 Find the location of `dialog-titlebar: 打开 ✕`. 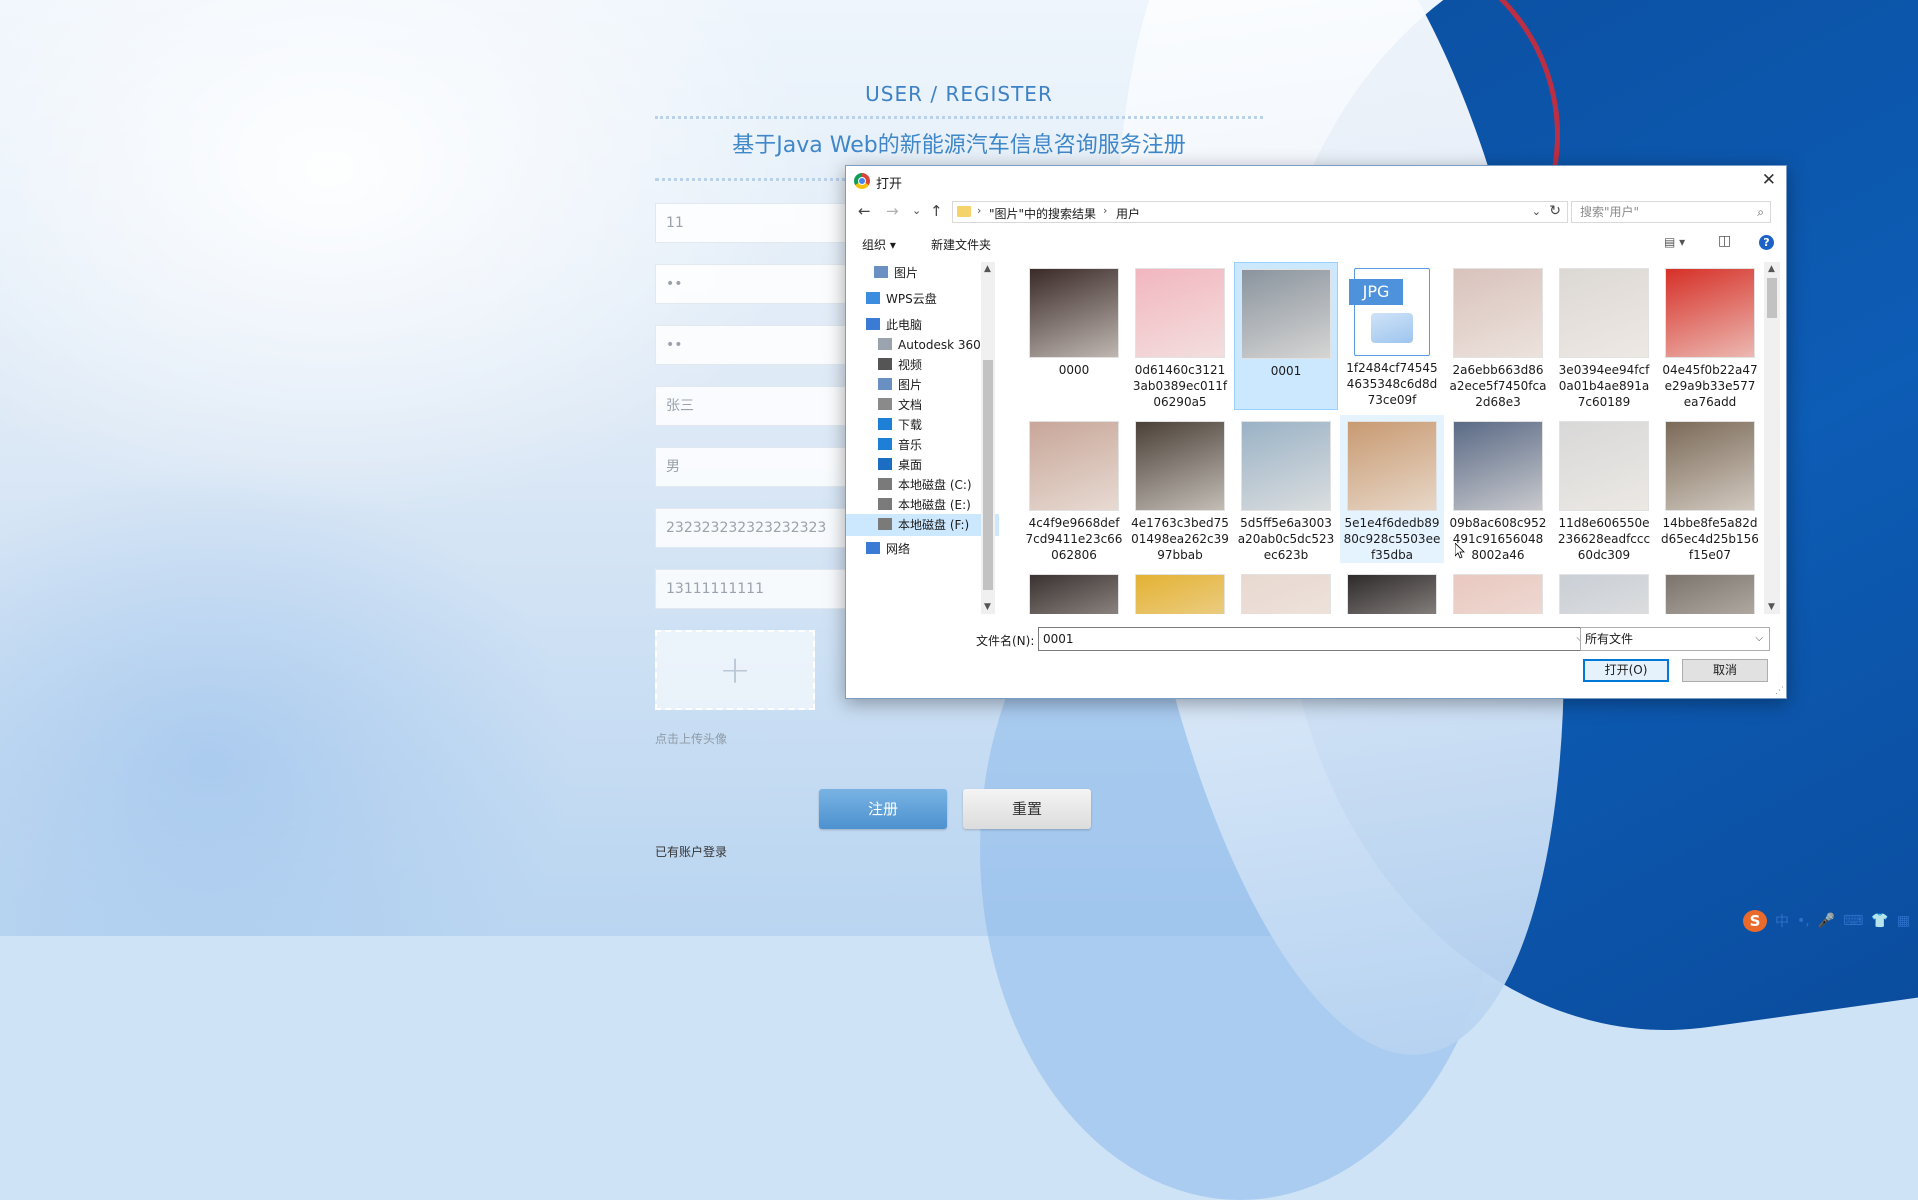

dialog-titlebar: 打开 ✕ is located at coordinates (1316, 181).